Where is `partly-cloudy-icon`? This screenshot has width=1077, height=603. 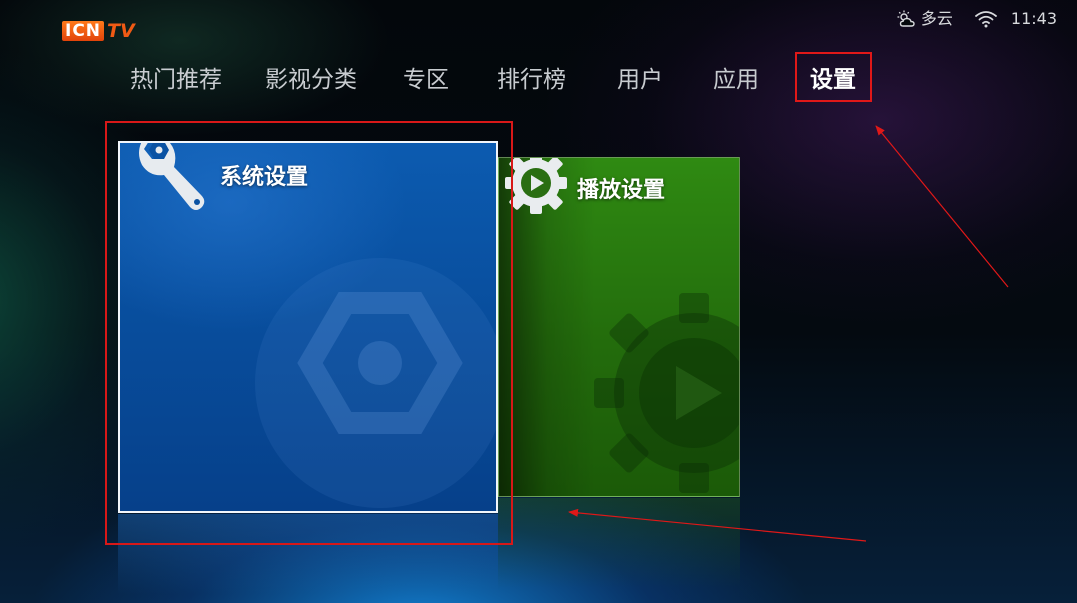
partly-cloudy-icon is located at coordinates (906, 18).